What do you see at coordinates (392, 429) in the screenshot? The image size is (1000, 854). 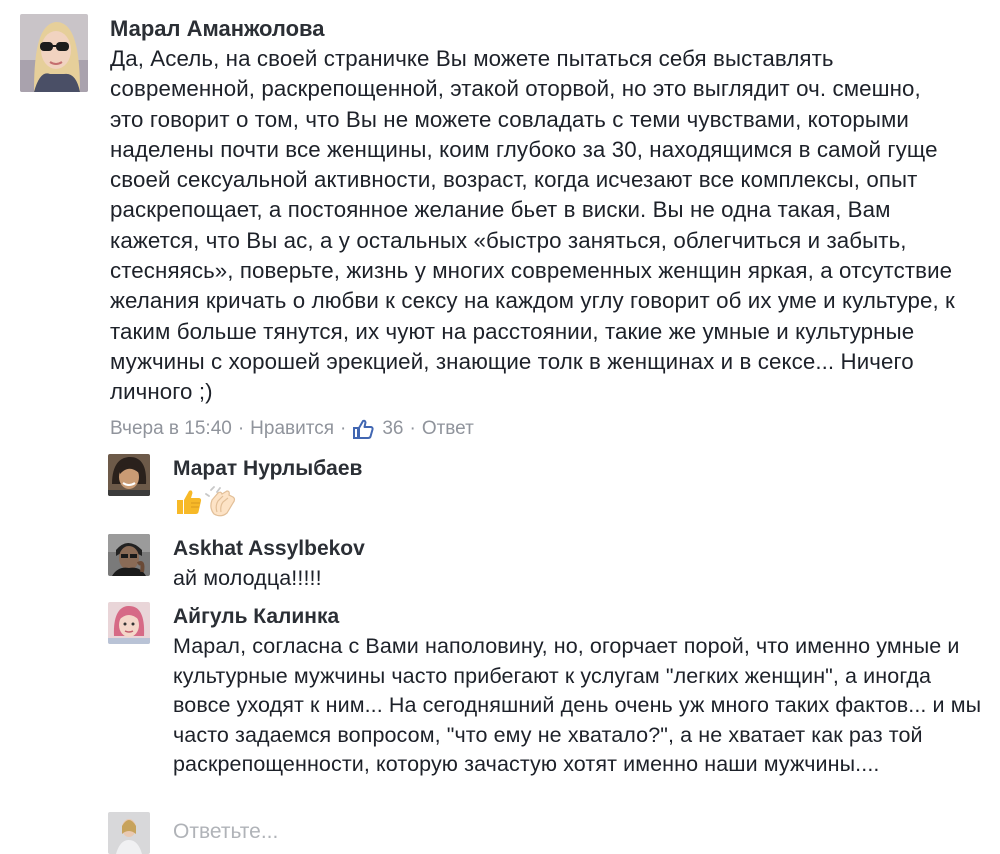 I see `like-count: 36` at bounding box center [392, 429].